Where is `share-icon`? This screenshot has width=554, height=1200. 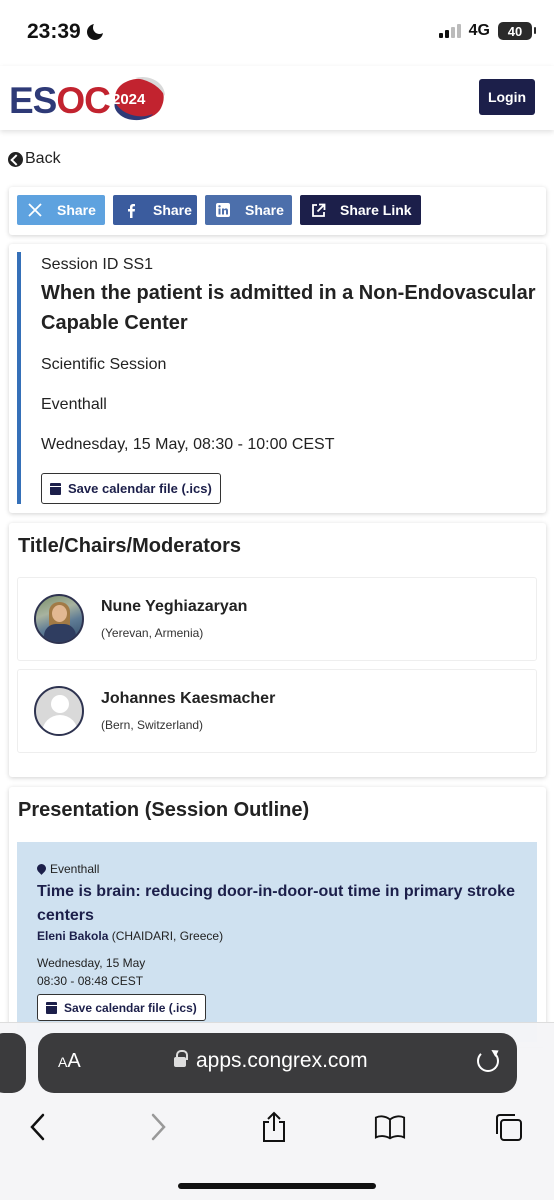
share-icon is located at coordinates (274, 1127).